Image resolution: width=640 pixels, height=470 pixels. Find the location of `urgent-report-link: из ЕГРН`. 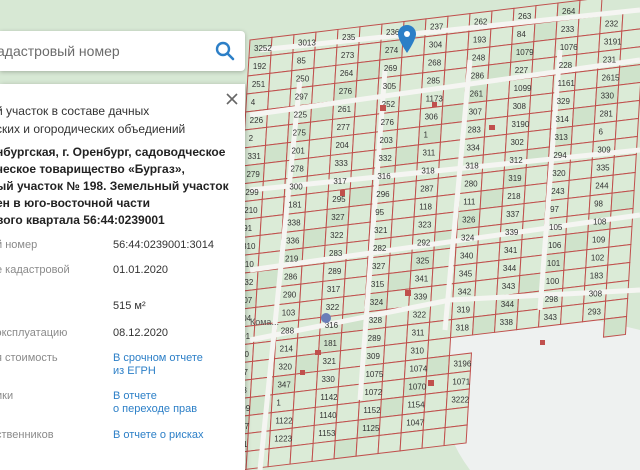

urgent-report-link: из ЕГРН is located at coordinates (158, 371).